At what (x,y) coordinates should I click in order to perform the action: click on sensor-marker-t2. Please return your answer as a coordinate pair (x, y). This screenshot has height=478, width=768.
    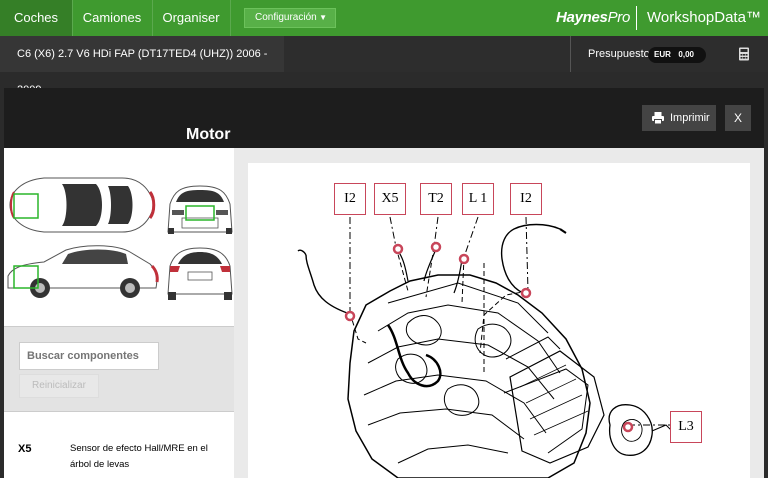
    Looking at the image, I should click on (436, 247).